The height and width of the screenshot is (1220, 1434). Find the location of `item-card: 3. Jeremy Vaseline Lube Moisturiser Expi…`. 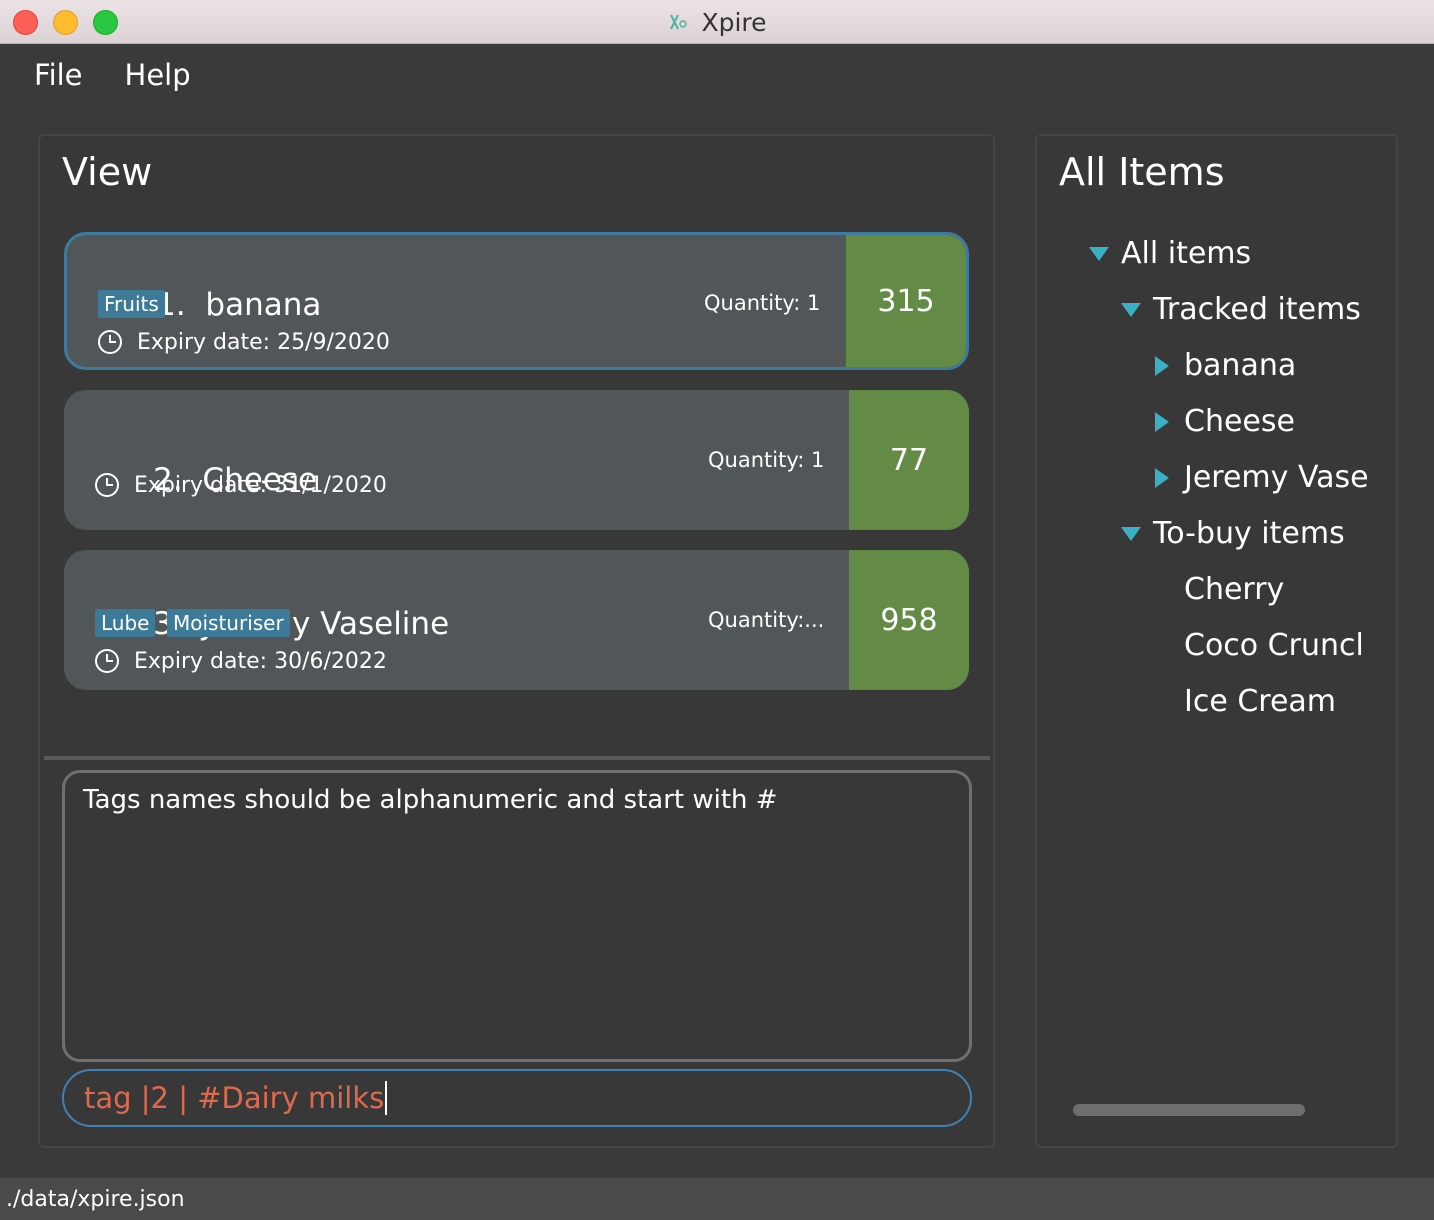

item-card: 3. Jeremy Vaseline Lube Moisturiser Expi… is located at coordinates (516, 620).